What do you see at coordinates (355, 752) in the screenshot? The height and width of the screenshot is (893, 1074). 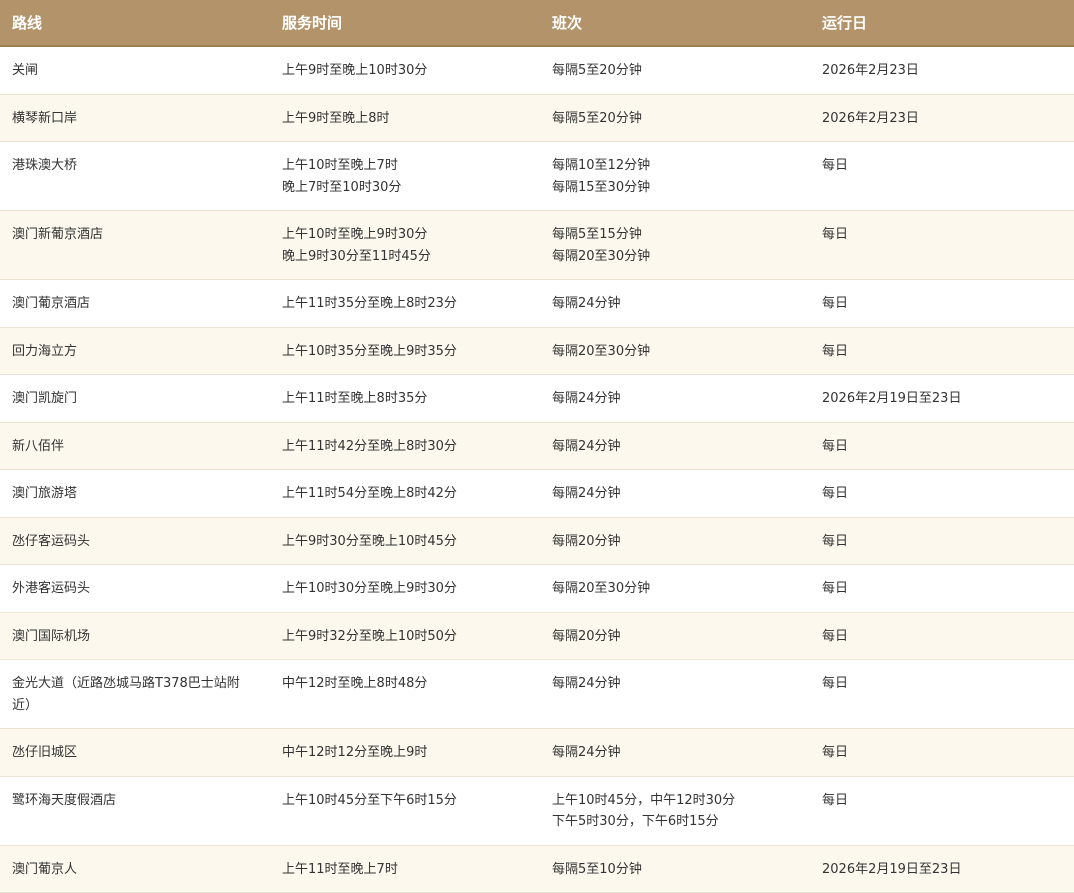 I see `service-hours-line: 中午12时12分至晚上9时` at bounding box center [355, 752].